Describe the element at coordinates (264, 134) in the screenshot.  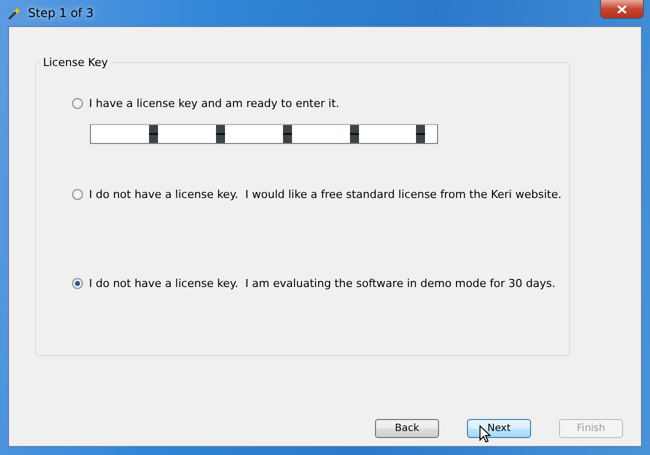
I see `license-key-field` at that location.